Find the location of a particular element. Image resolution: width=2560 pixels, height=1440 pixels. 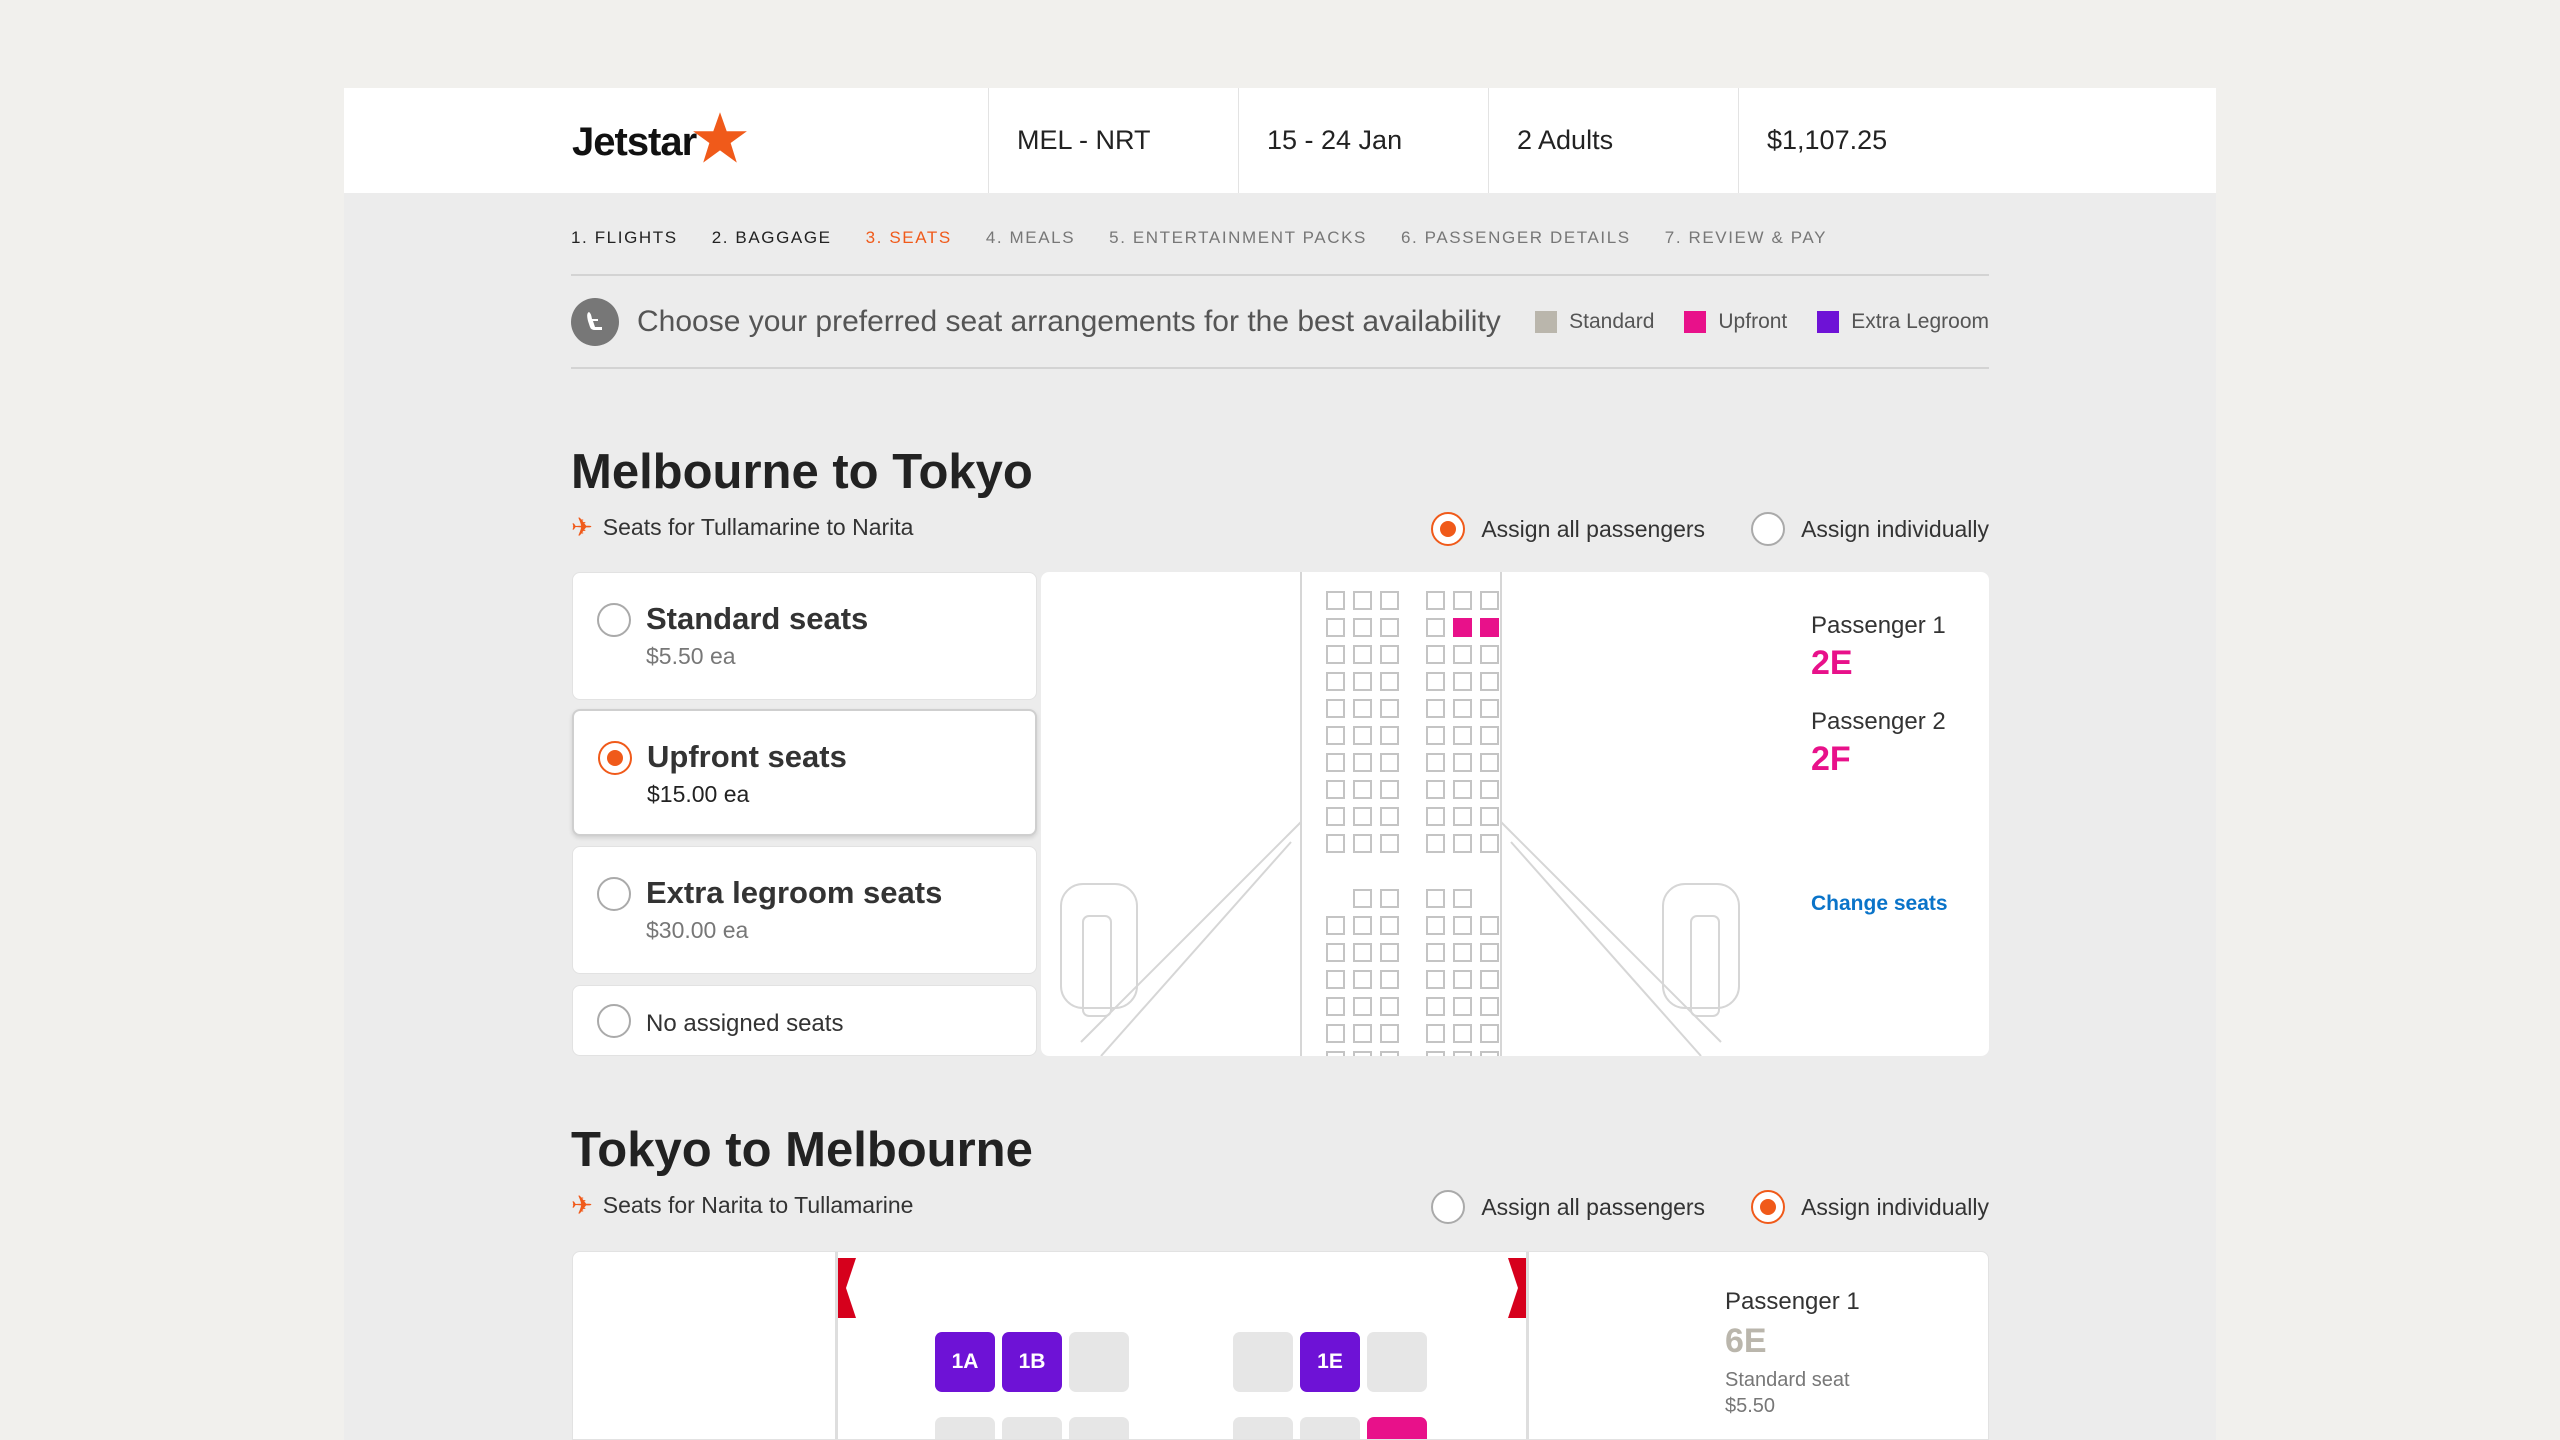

seat-4a is located at coordinates (1335, 681).